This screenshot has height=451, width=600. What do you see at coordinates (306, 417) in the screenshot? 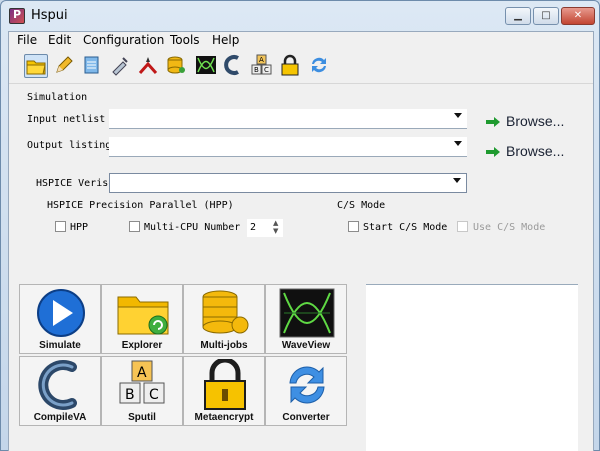
I see `converter-label: Converter` at bounding box center [306, 417].